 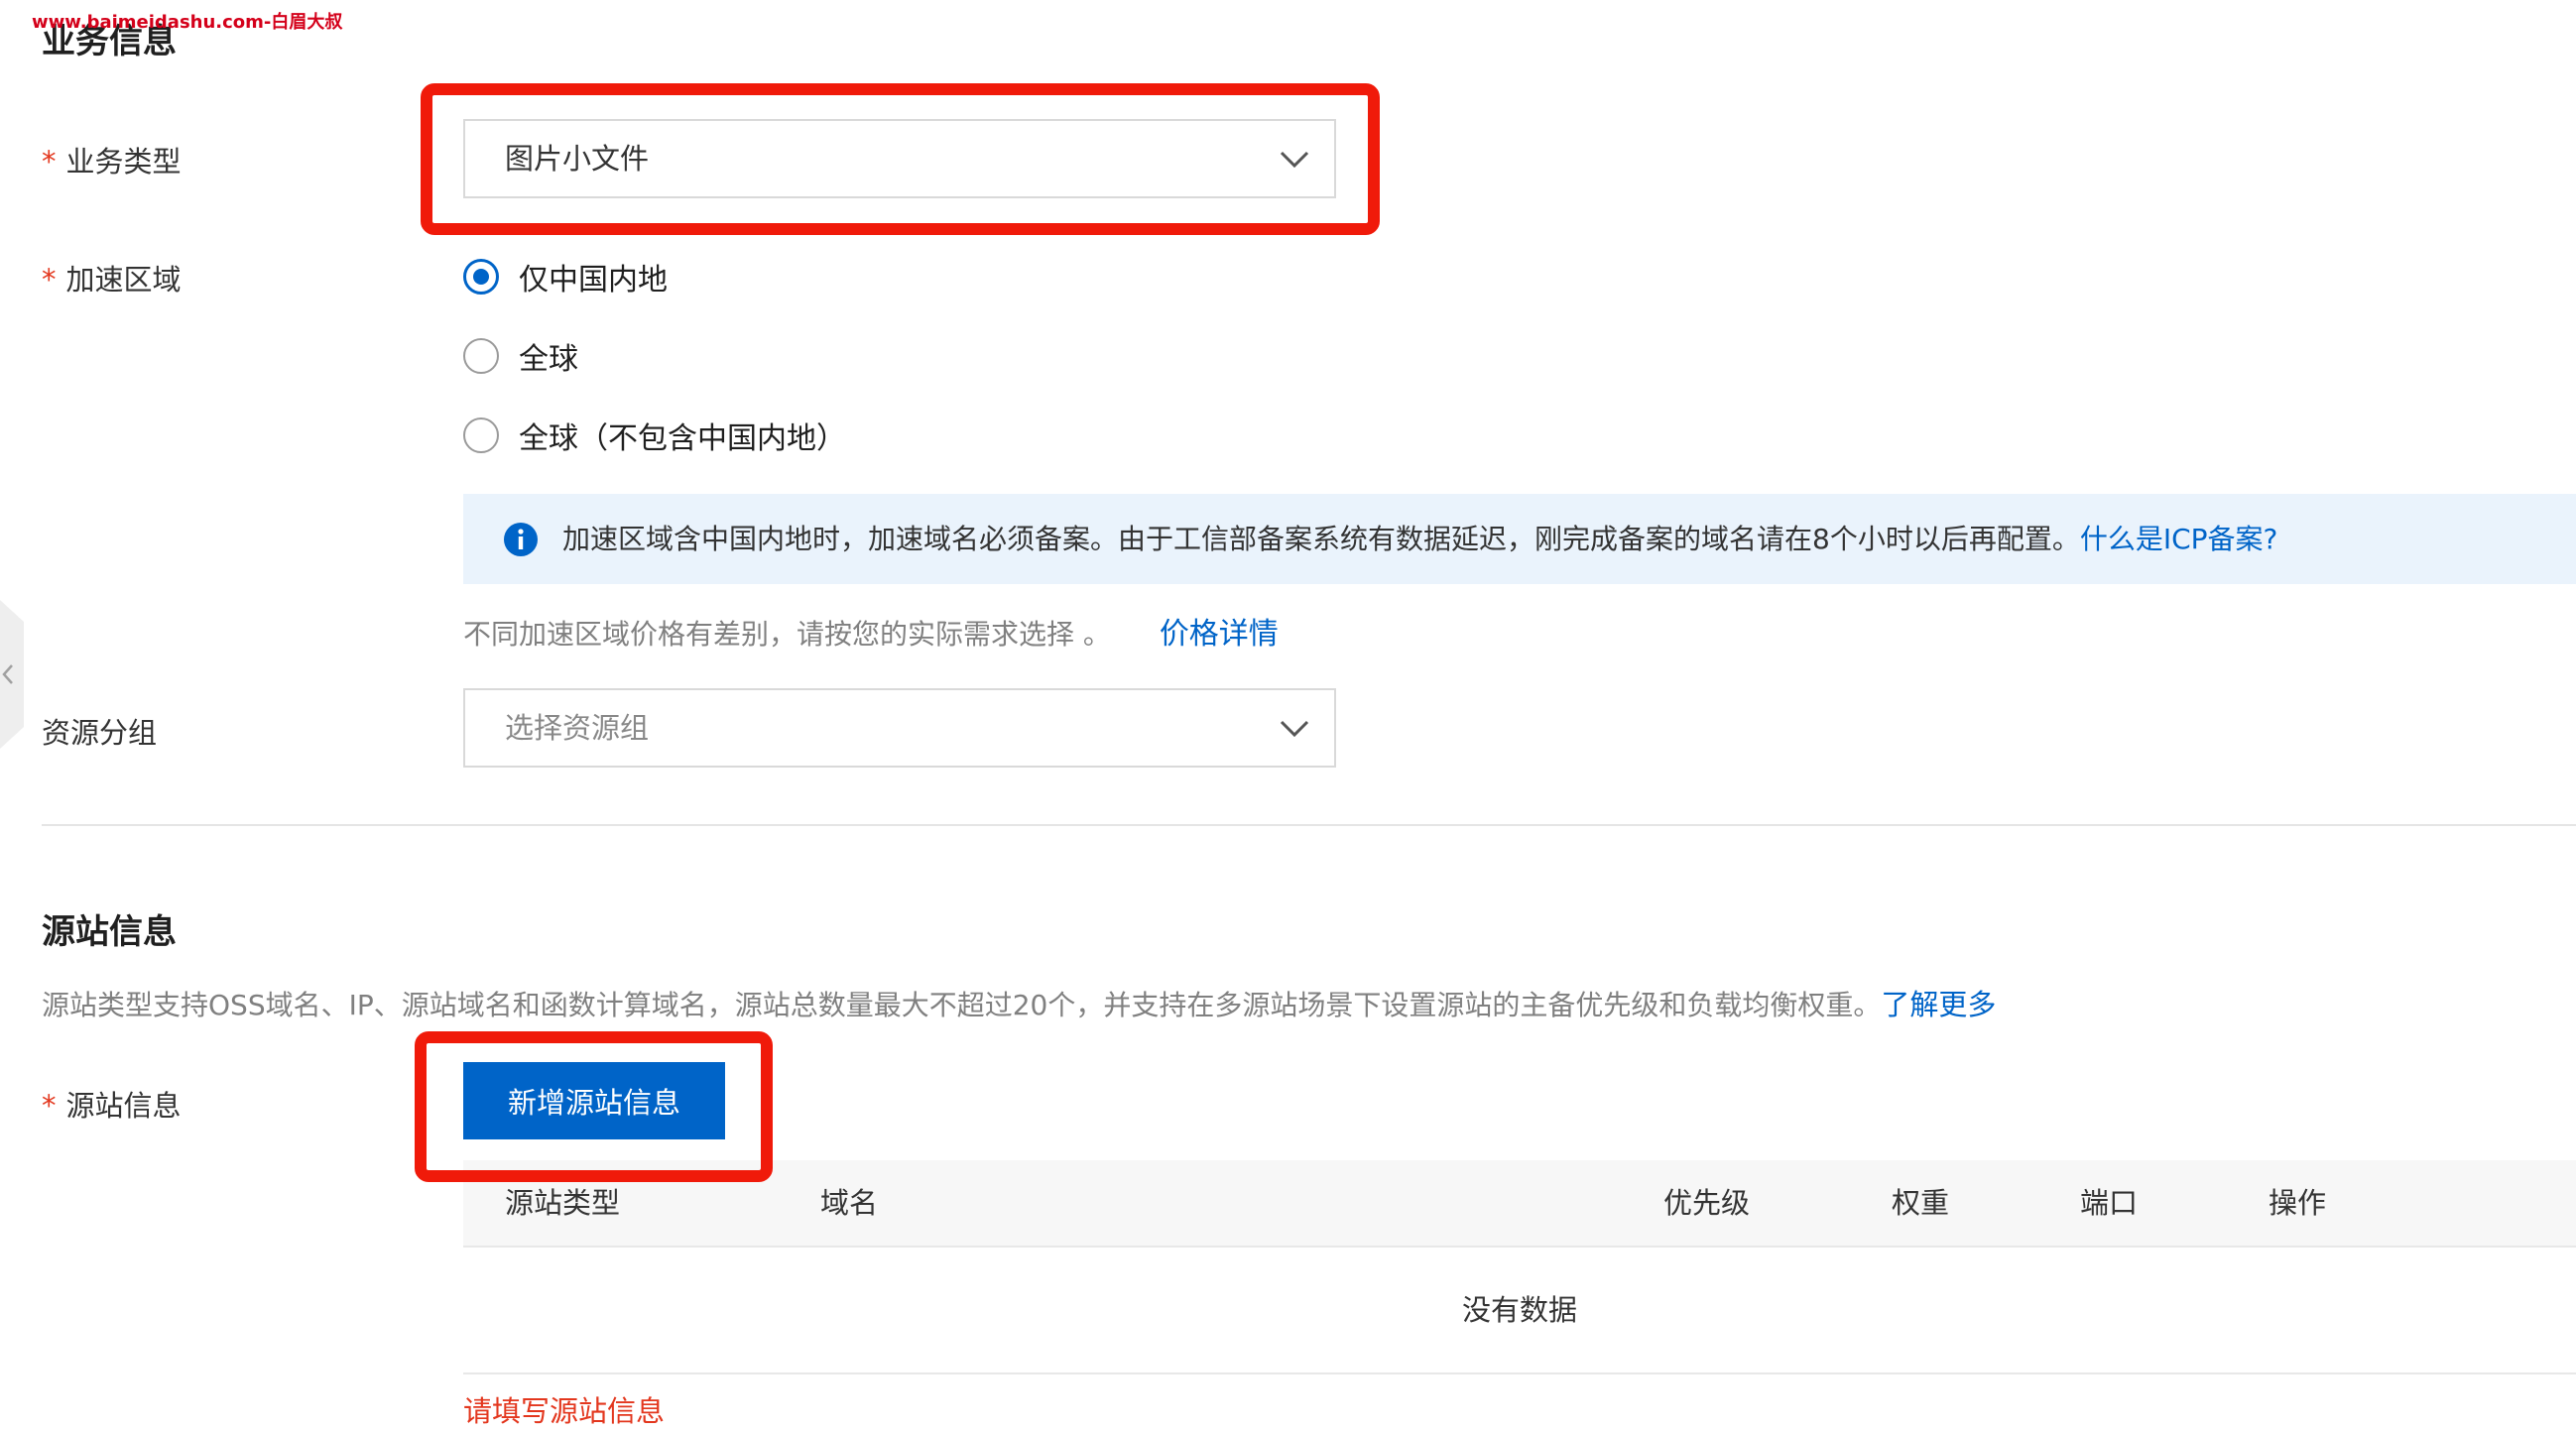 I want to click on column-header-priority: 优先级, so click(x=1707, y=1203).